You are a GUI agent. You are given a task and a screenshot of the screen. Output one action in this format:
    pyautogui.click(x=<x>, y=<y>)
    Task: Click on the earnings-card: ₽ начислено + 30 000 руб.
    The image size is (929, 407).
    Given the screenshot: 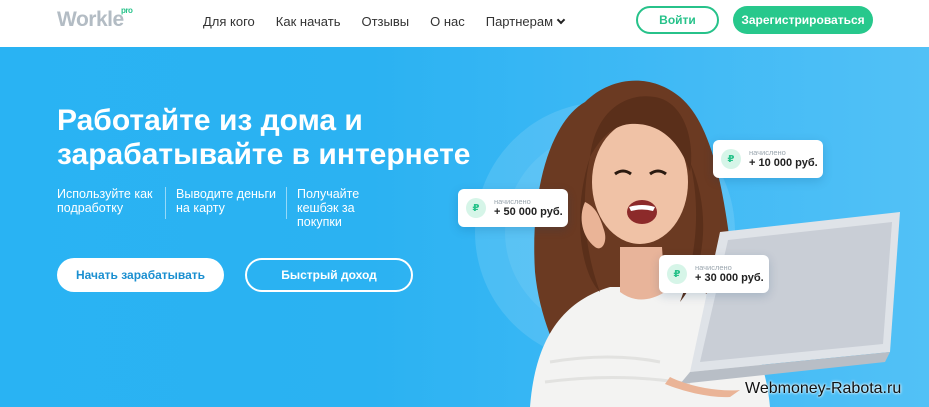 What is the action you would take?
    pyautogui.click(x=714, y=274)
    